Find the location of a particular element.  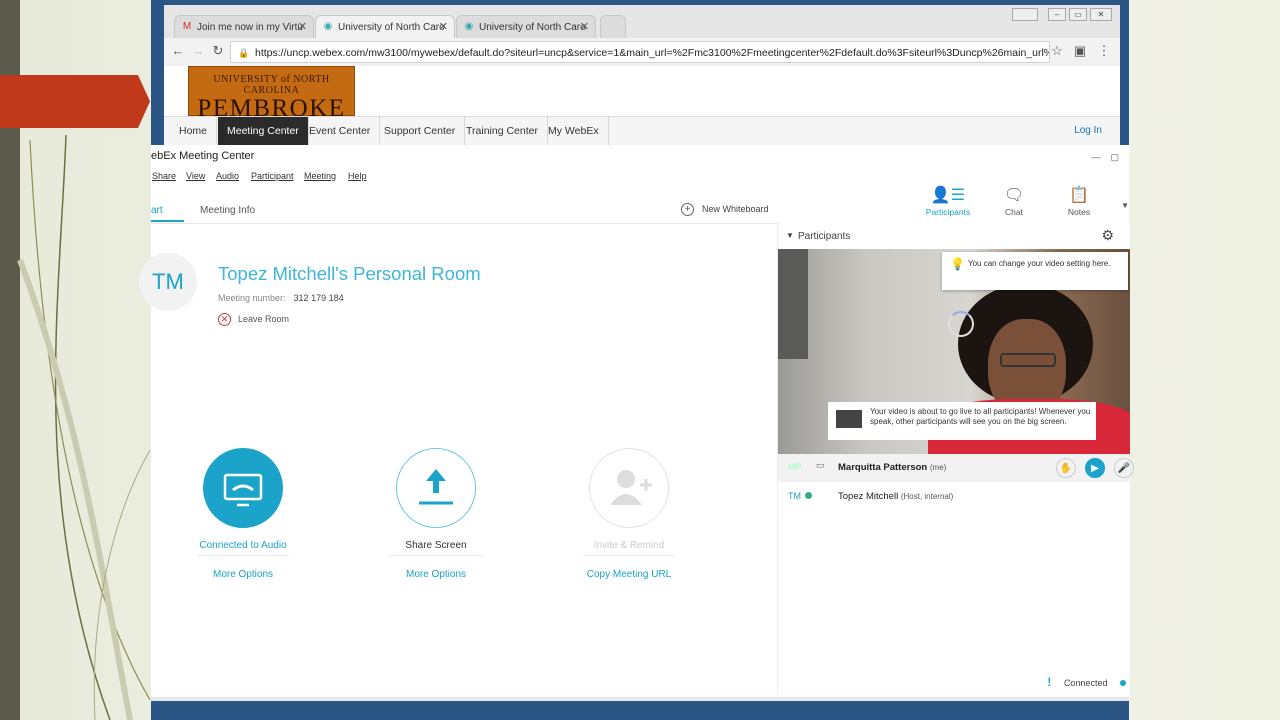

meeting-number-label: Meeting number: is located at coordinates (252, 298).